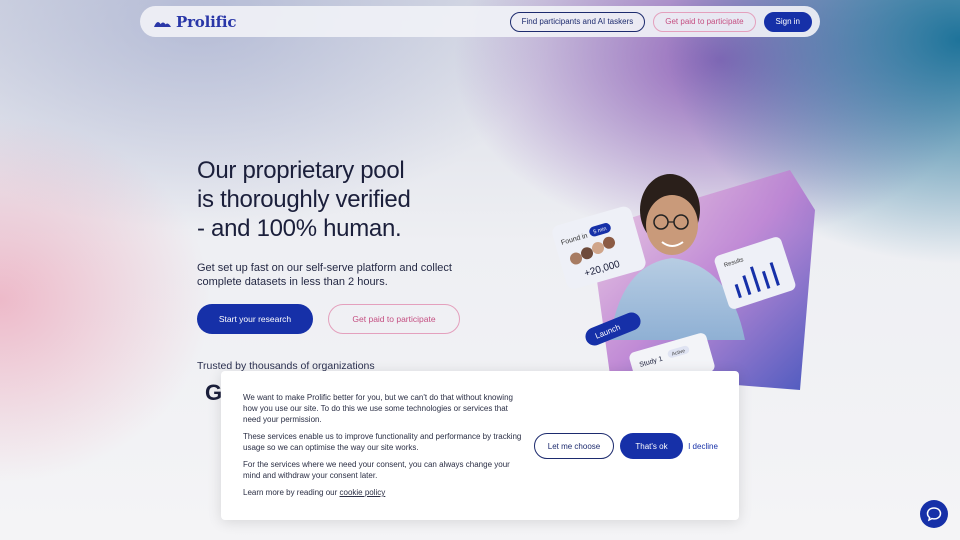 Image resolution: width=960 pixels, height=540 pixels. I want to click on get-paid-nav-button: Get paid to participate, so click(704, 21).